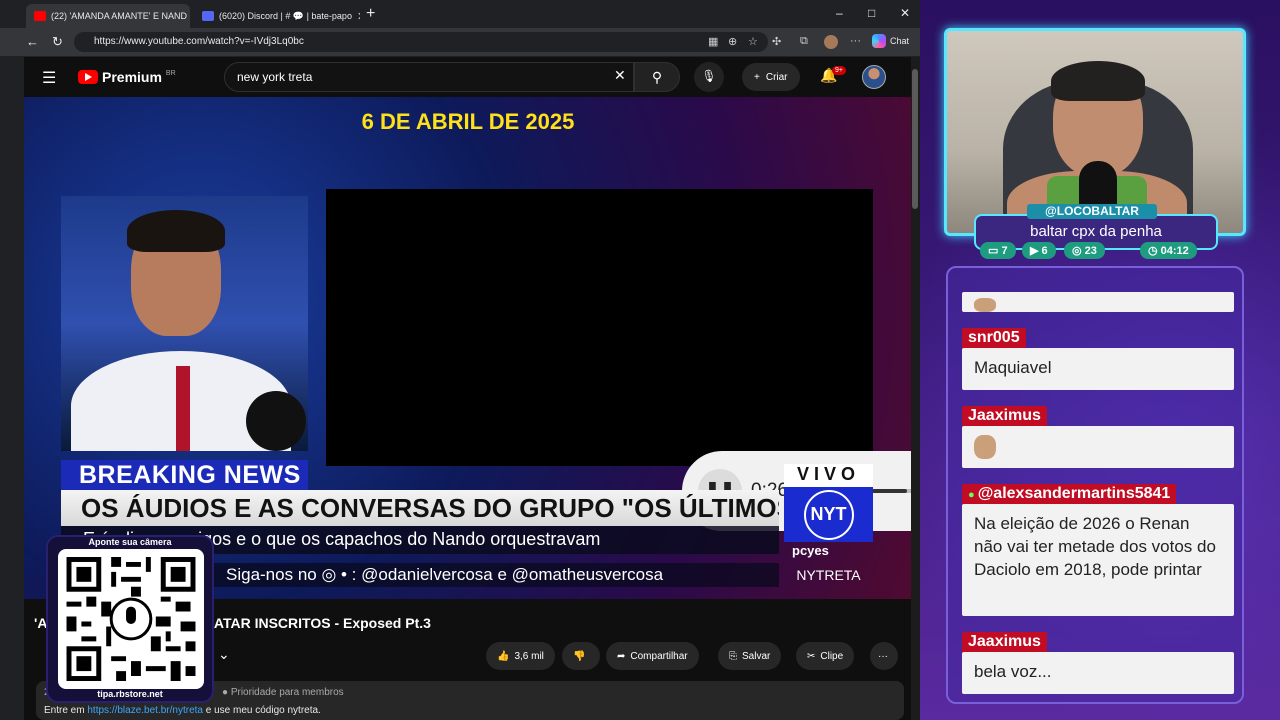 This screenshot has height=720, width=1280. I want to click on desc-pre: Entre em, so click(66, 710).